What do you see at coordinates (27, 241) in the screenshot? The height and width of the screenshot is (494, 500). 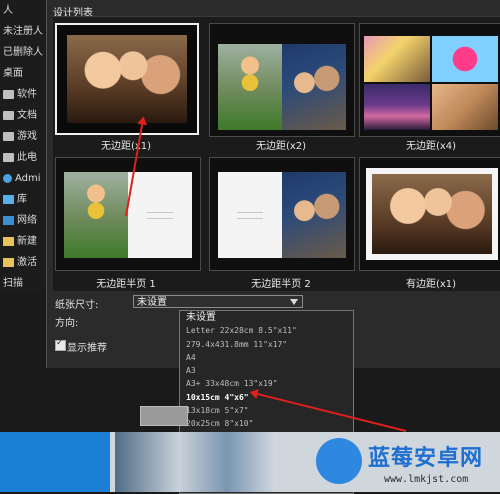 I see `sidebar-item-label: 新建` at bounding box center [27, 241].